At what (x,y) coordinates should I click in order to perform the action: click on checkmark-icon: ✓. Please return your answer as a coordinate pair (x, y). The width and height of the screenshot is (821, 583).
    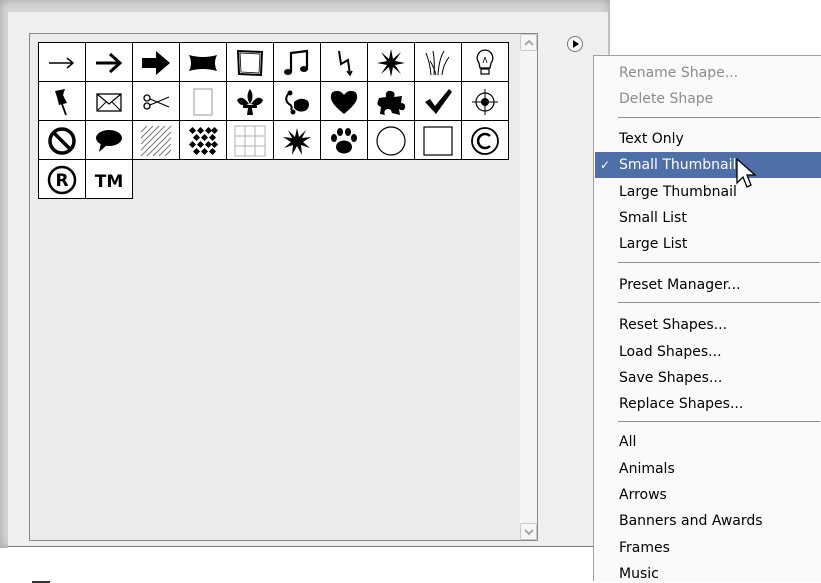
    Looking at the image, I should click on (605, 165).